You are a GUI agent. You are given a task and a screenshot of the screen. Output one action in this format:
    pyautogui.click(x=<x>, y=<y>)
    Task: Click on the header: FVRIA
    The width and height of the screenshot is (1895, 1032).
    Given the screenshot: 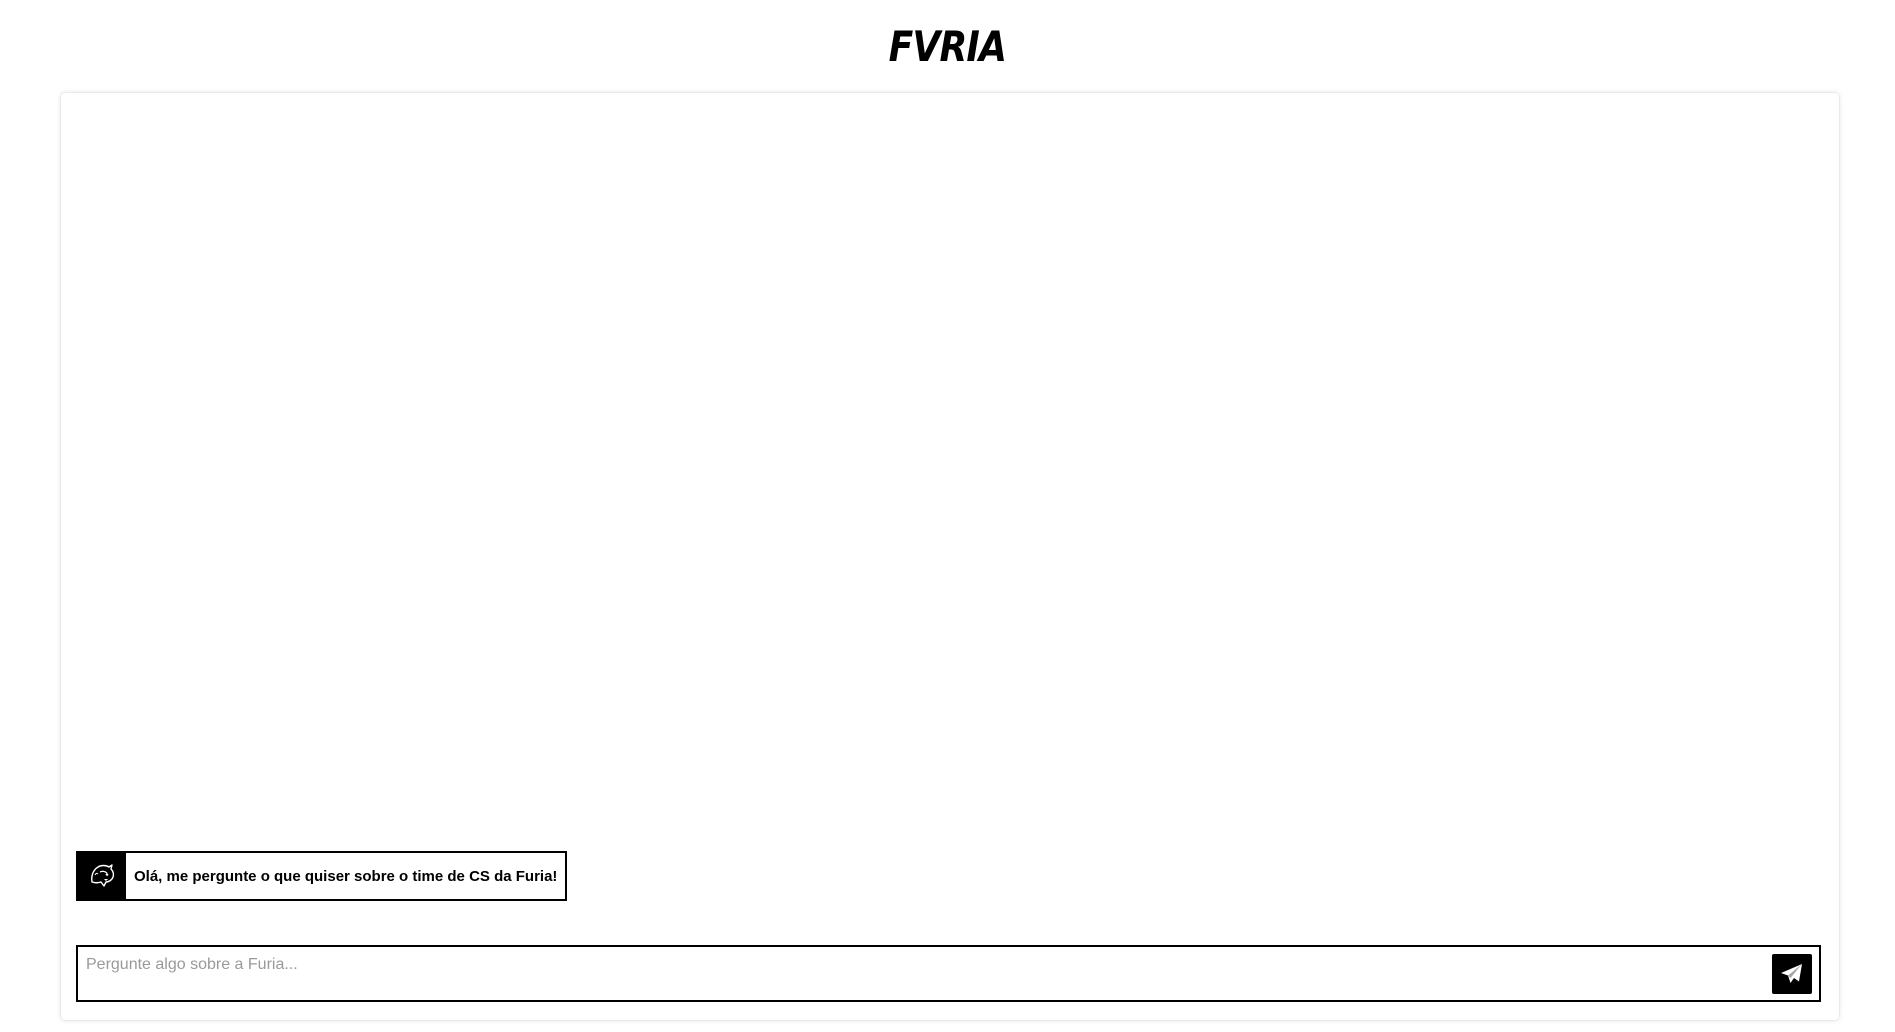 What is the action you would take?
    pyautogui.click(x=947, y=46)
    